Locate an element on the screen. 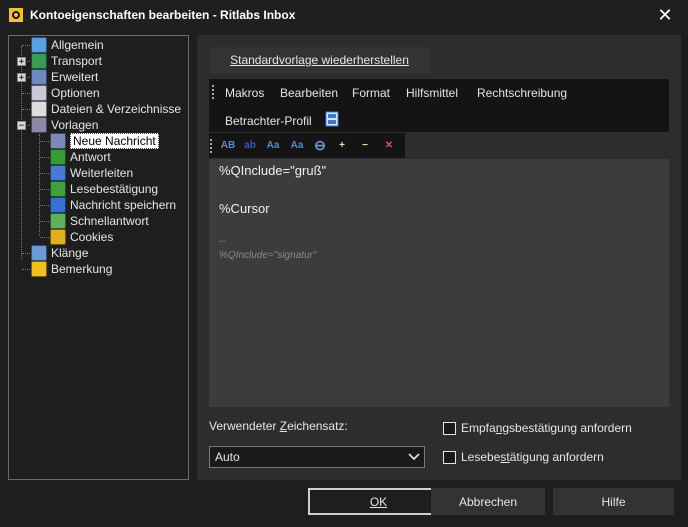 The width and height of the screenshot is (688, 527). tree-item-allgemein: Allgemein is located at coordinates (67, 45).